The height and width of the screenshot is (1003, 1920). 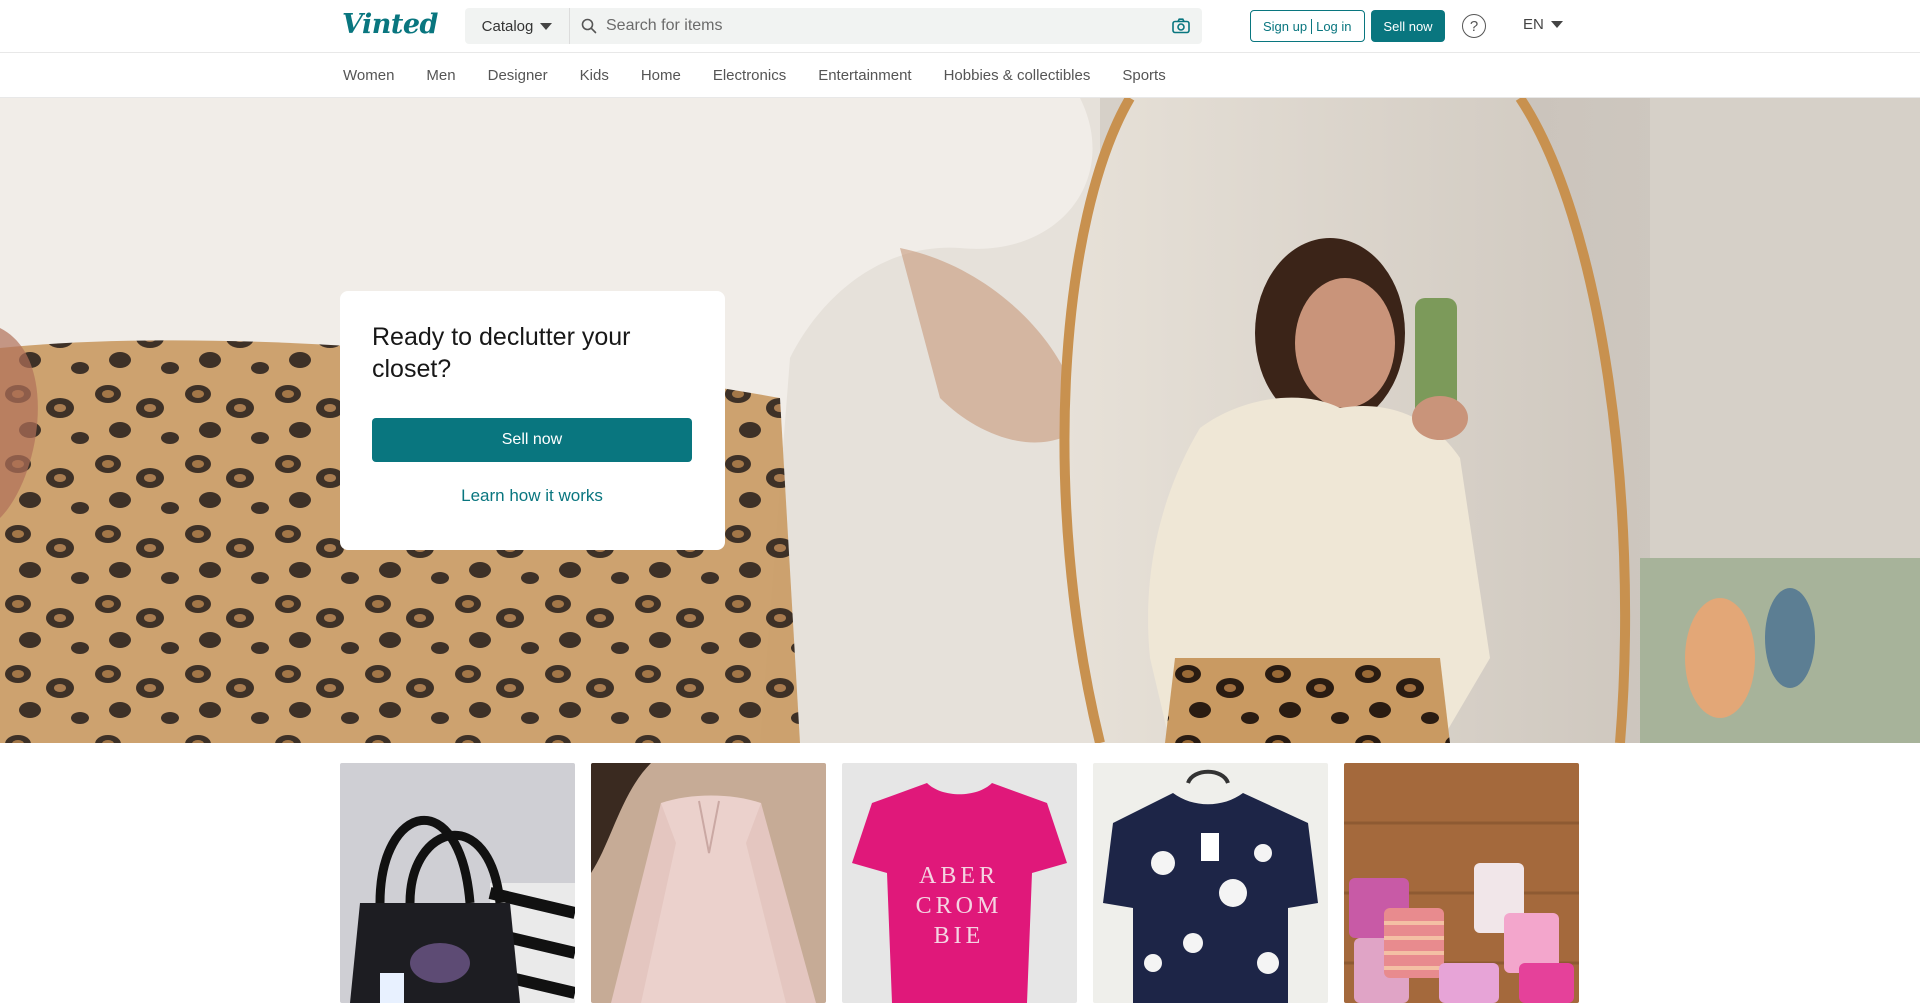 I want to click on pink-shorts-photo, so click(x=1461, y=883).